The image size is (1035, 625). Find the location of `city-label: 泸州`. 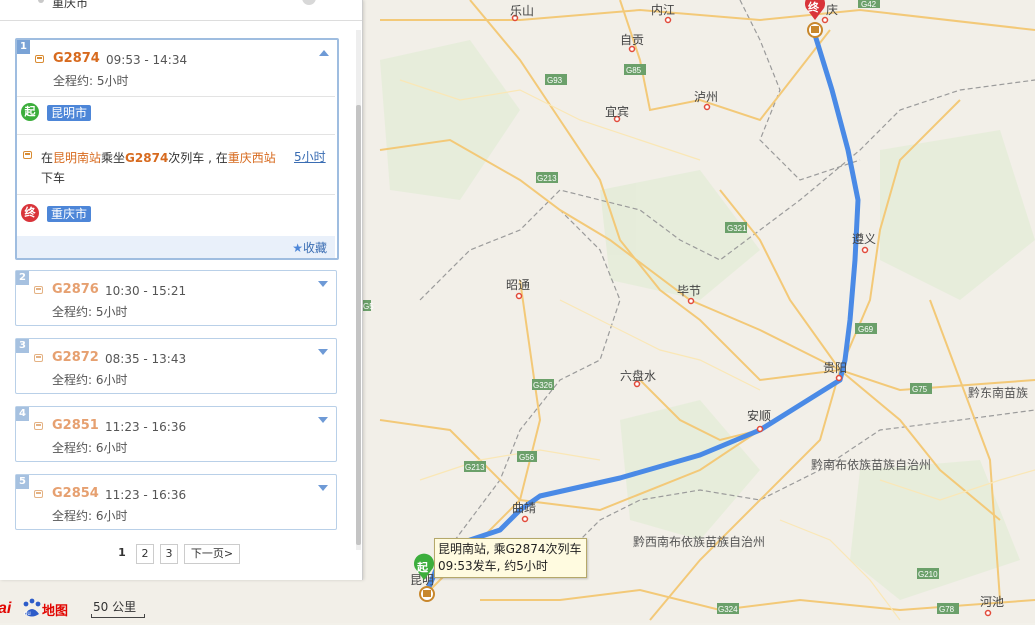

city-label: 泸州 is located at coordinates (706, 97).